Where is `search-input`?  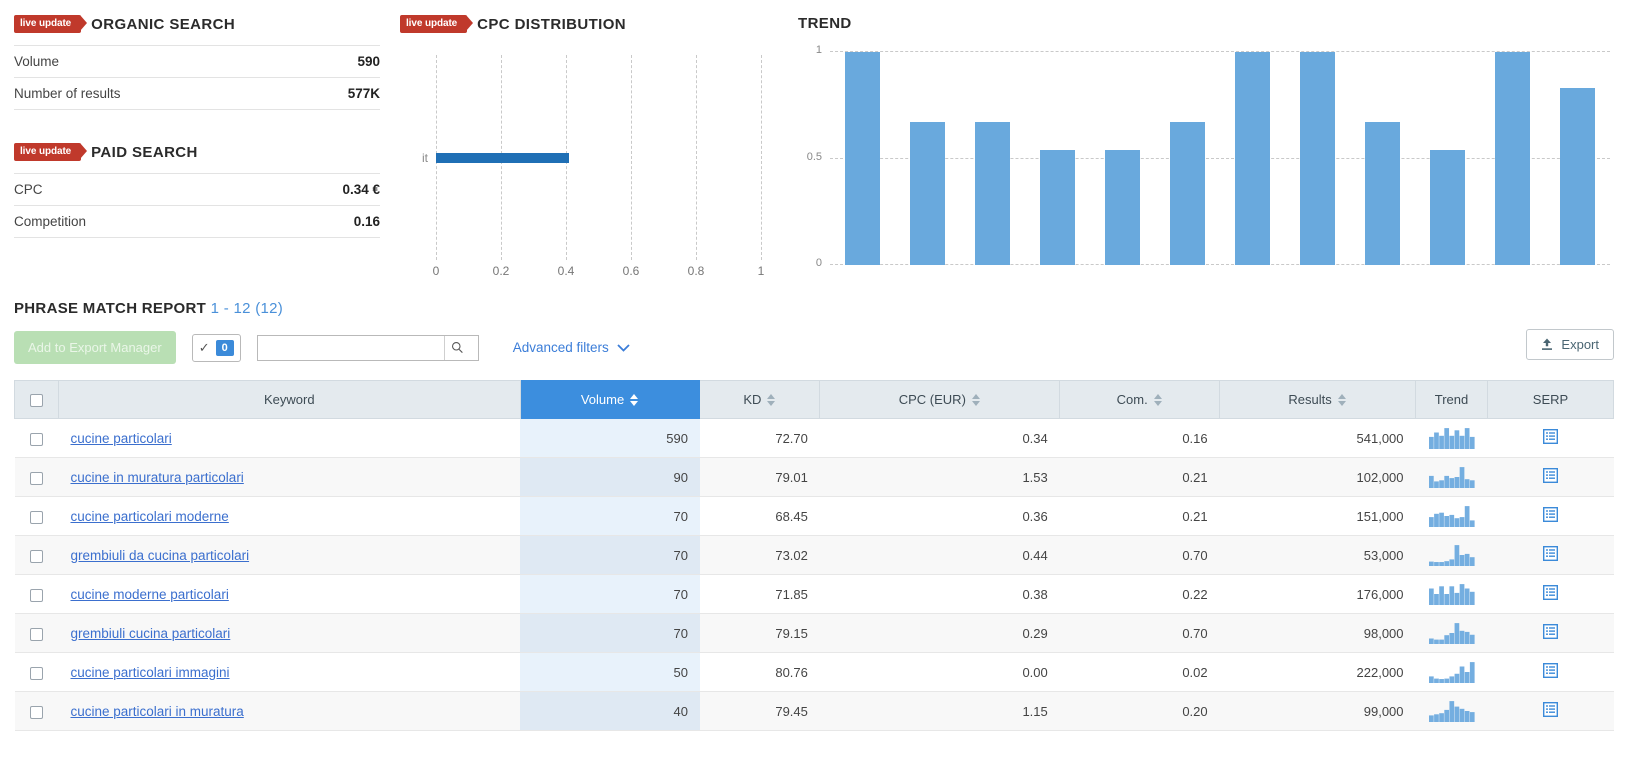 search-input is located at coordinates (350, 347).